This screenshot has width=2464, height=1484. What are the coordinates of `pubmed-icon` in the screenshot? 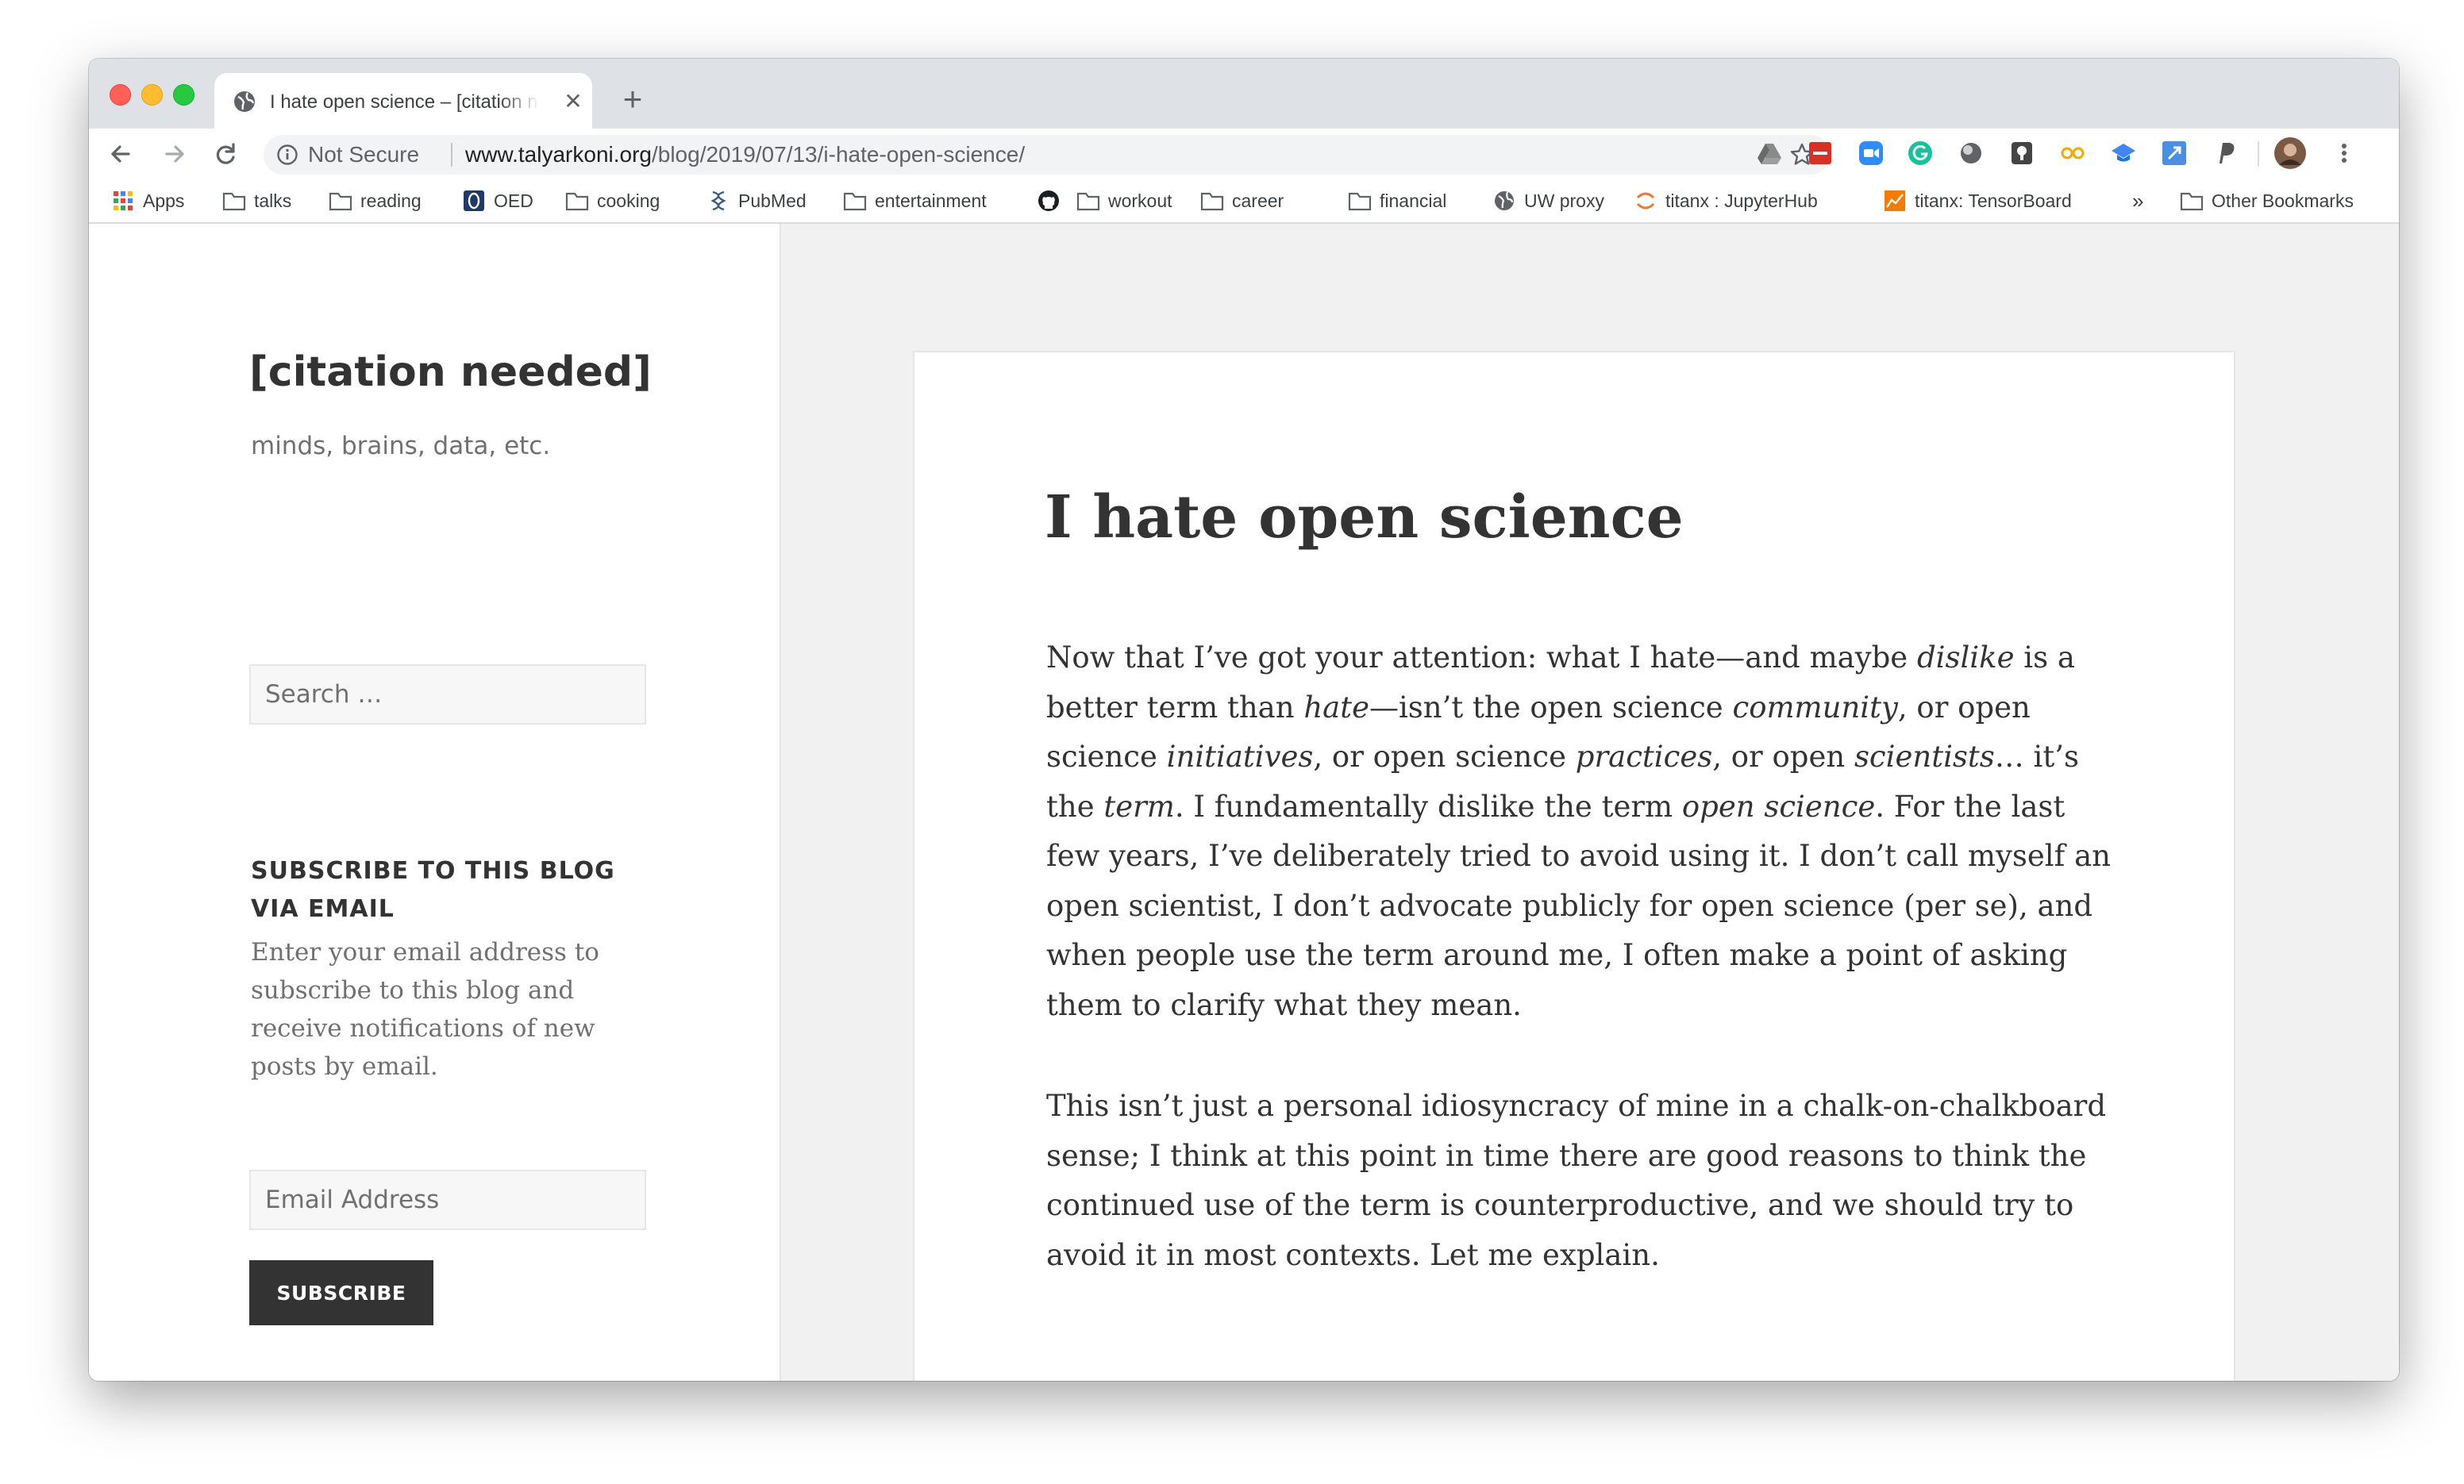 It's located at (718, 200).